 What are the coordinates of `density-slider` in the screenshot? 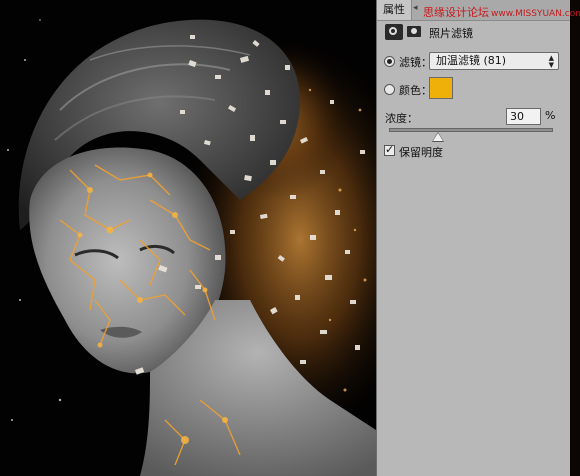 It's located at (473, 133).